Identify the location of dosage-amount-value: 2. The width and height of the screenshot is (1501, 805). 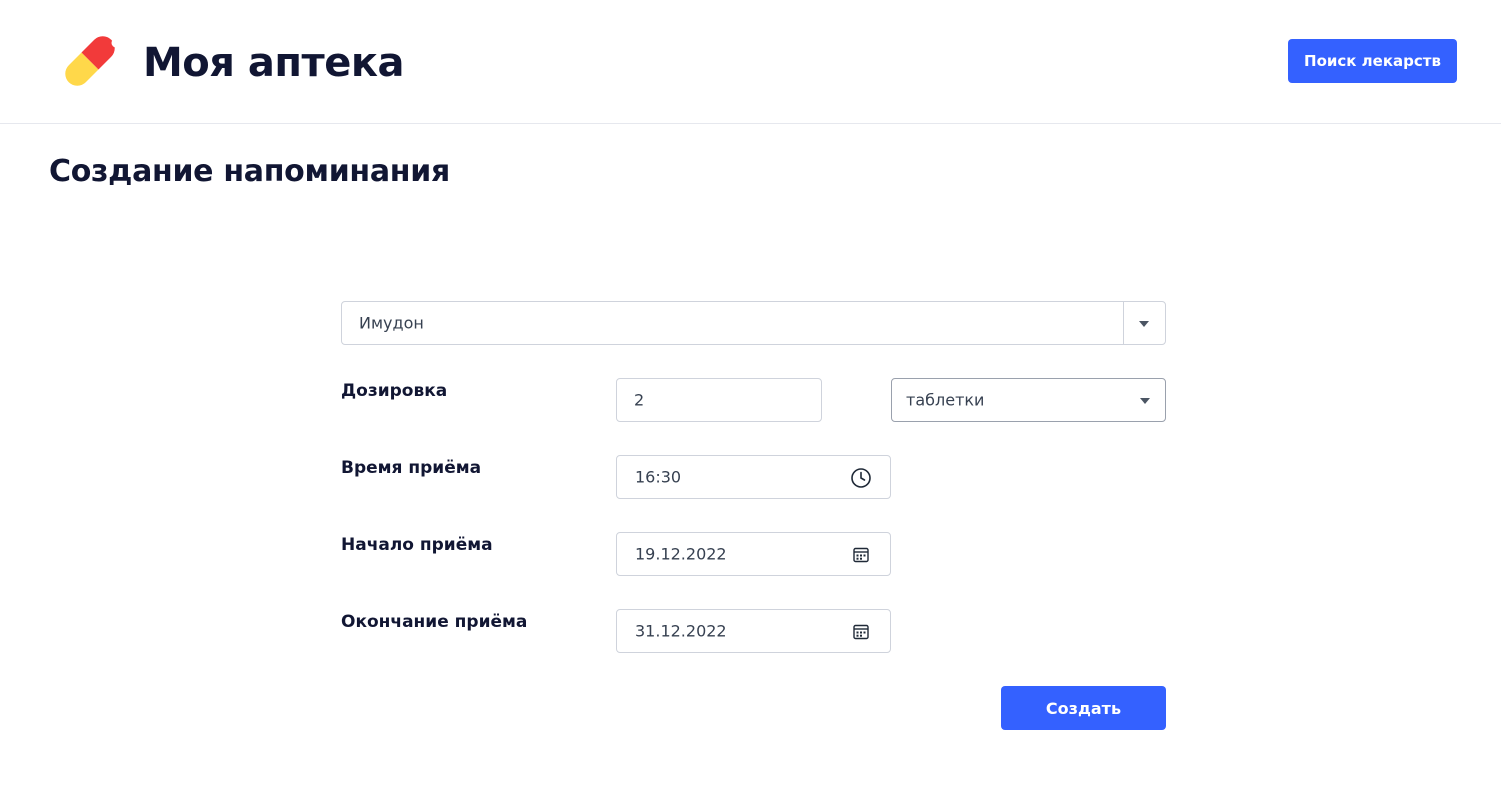
(639, 400).